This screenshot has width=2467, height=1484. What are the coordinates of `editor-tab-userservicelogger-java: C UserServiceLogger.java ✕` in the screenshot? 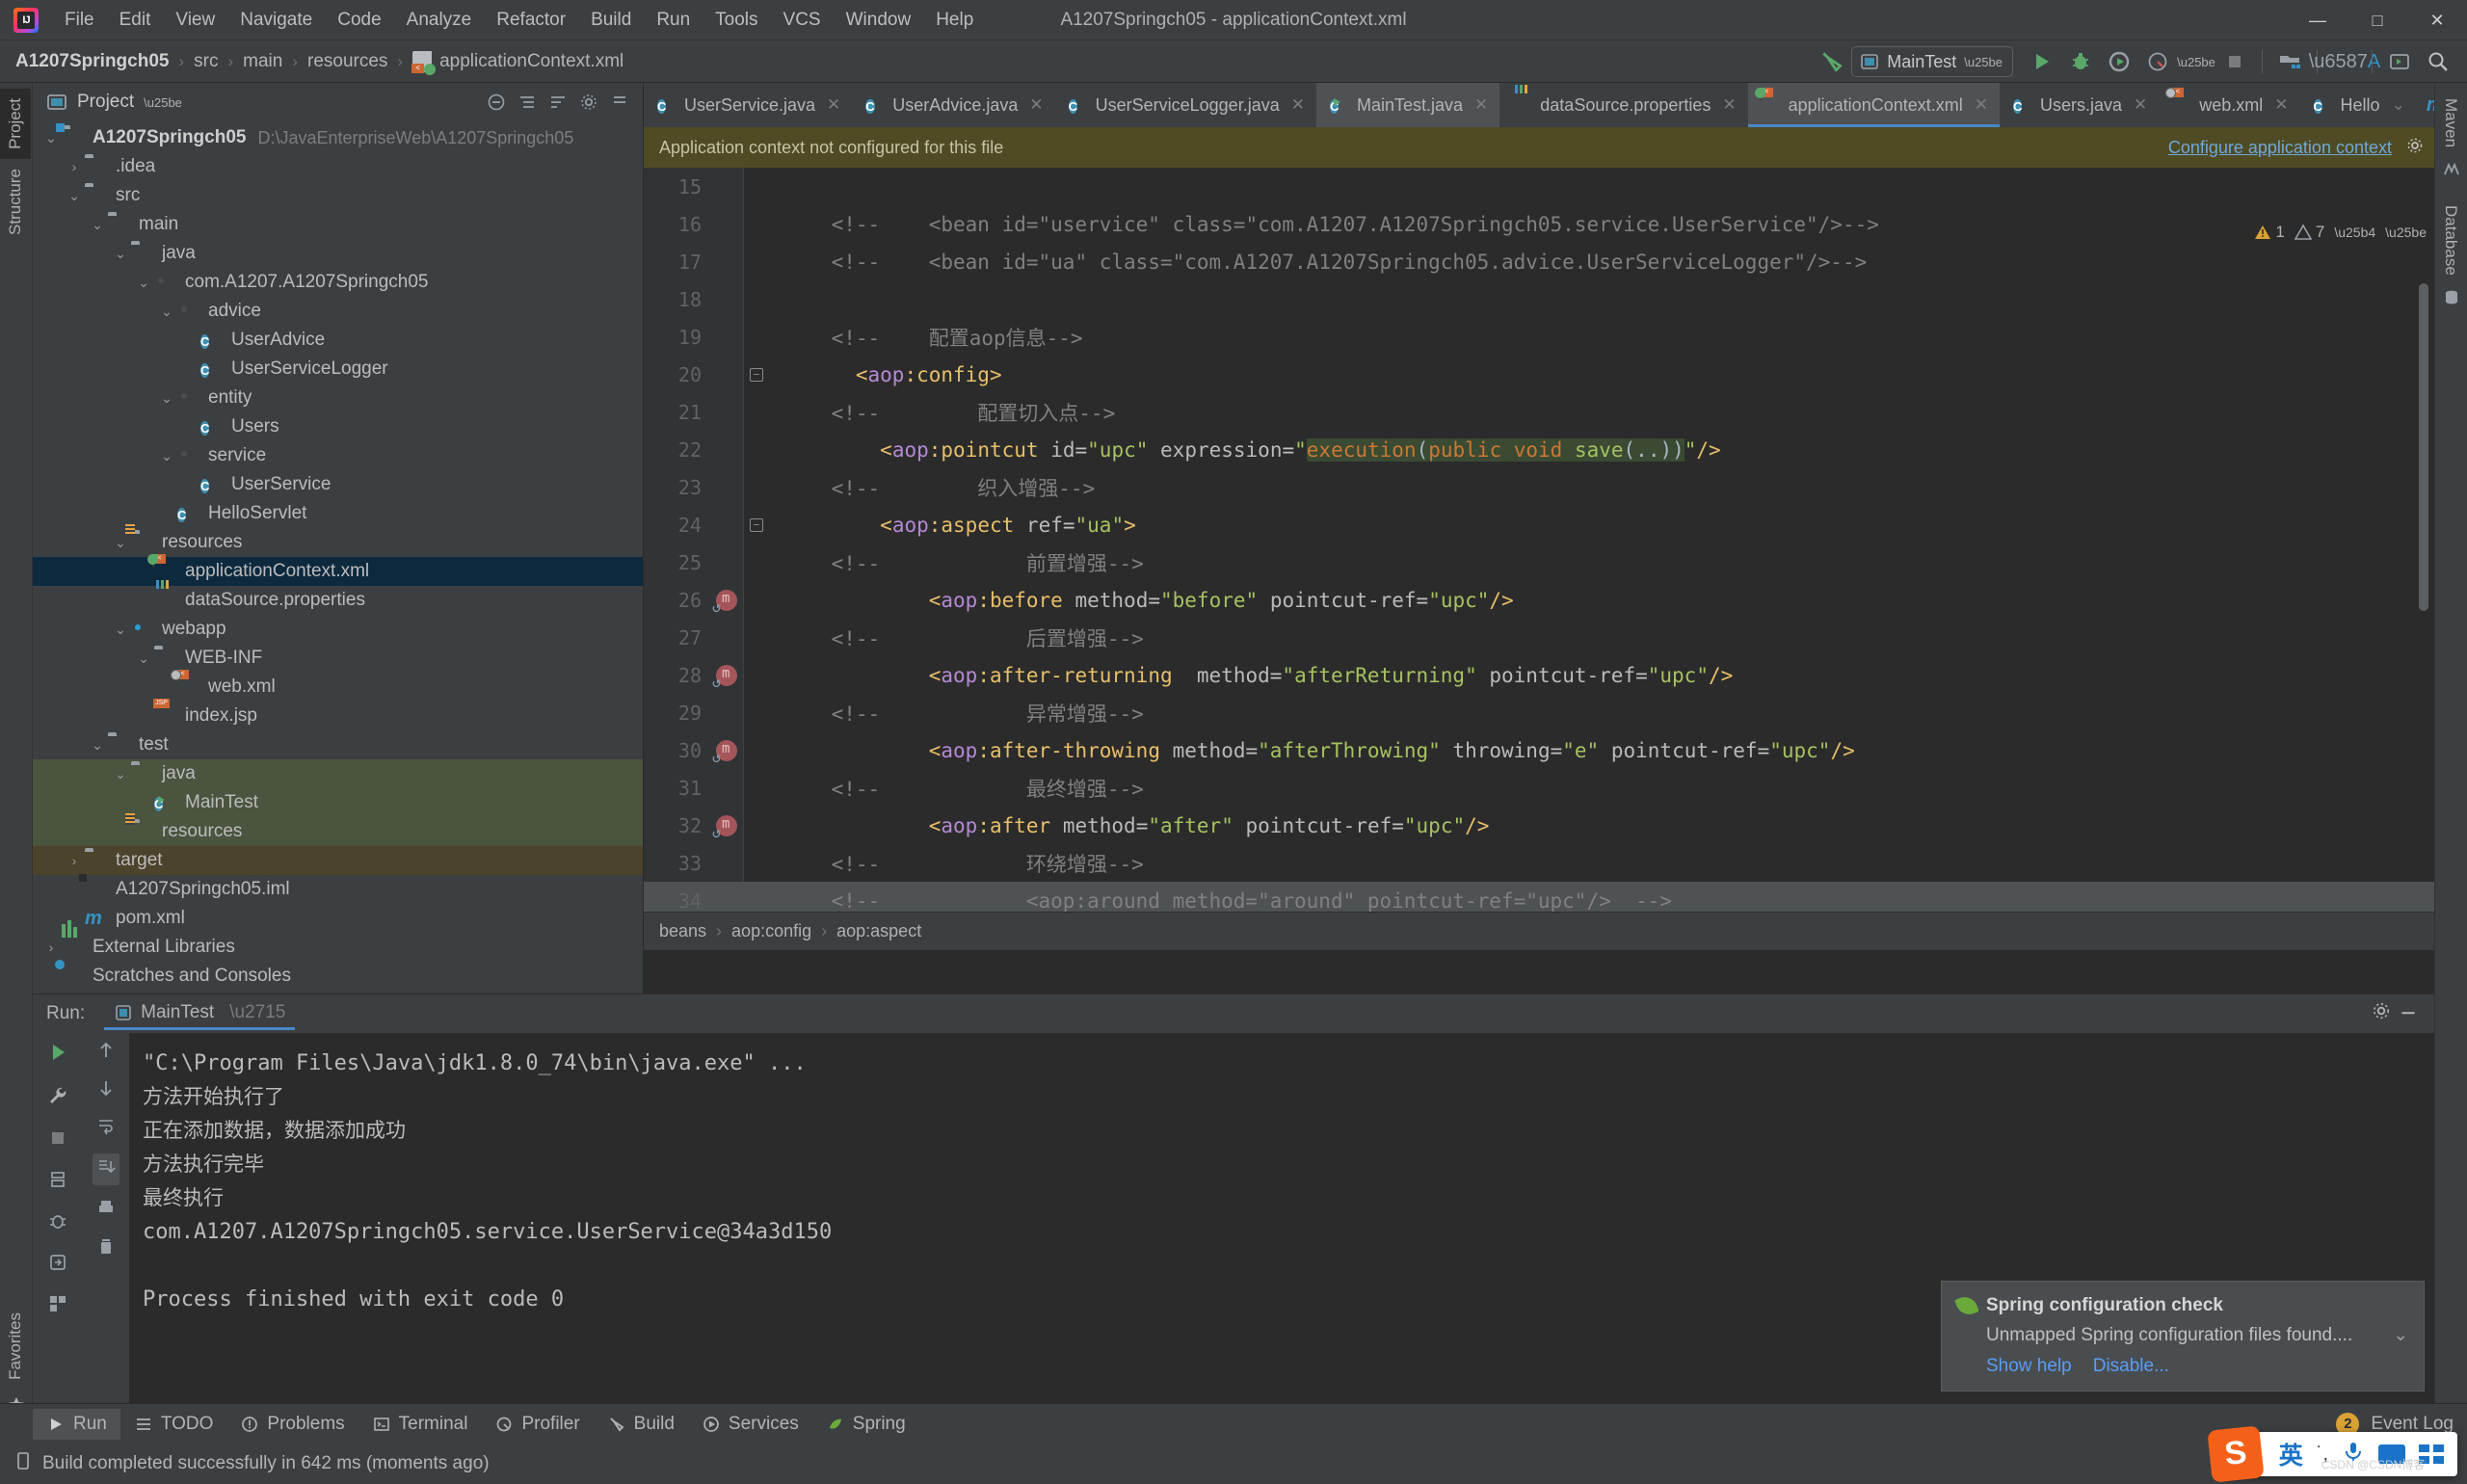 It's located at (1185, 105).